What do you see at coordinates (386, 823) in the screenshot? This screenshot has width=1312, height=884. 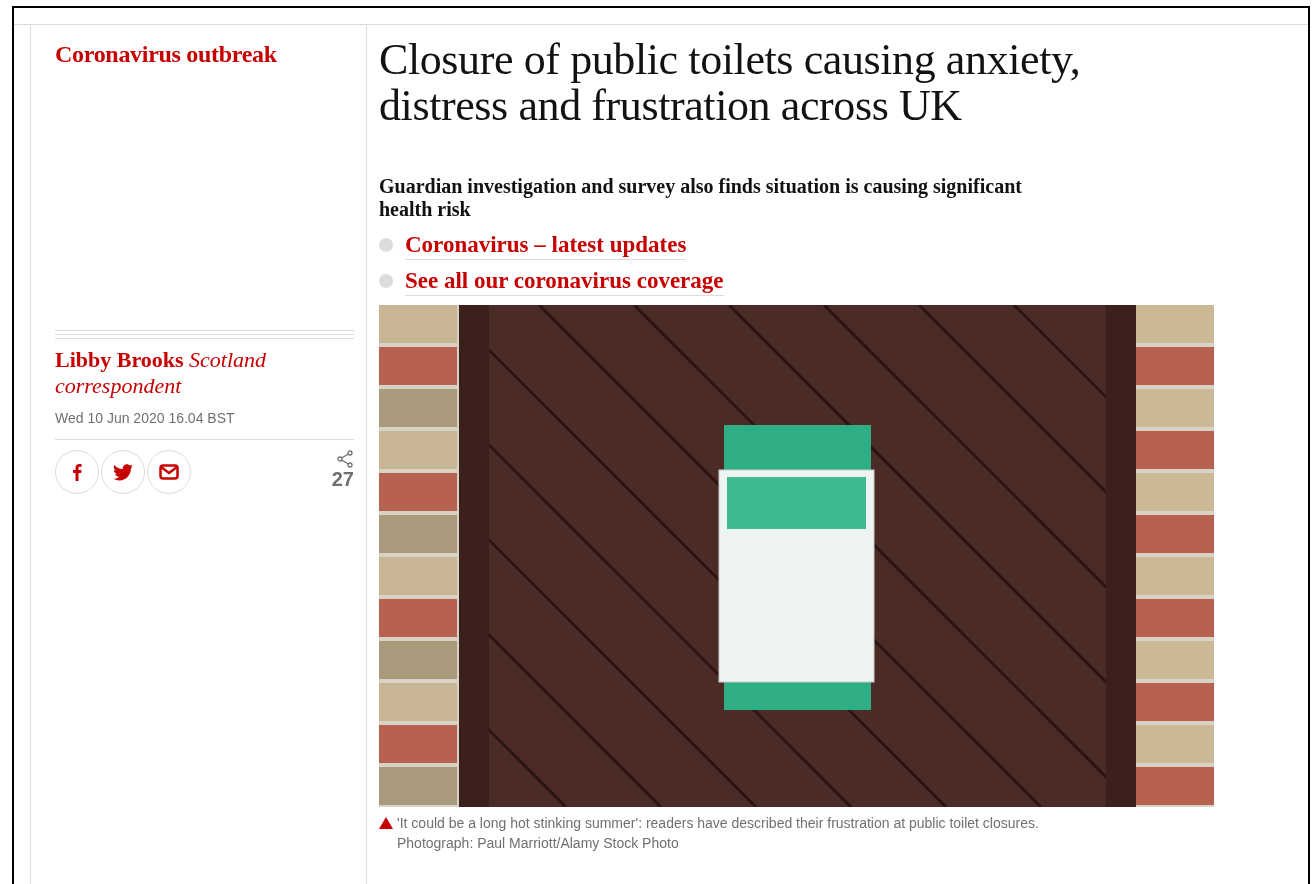 I see `triangle-icon` at bounding box center [386, 823].